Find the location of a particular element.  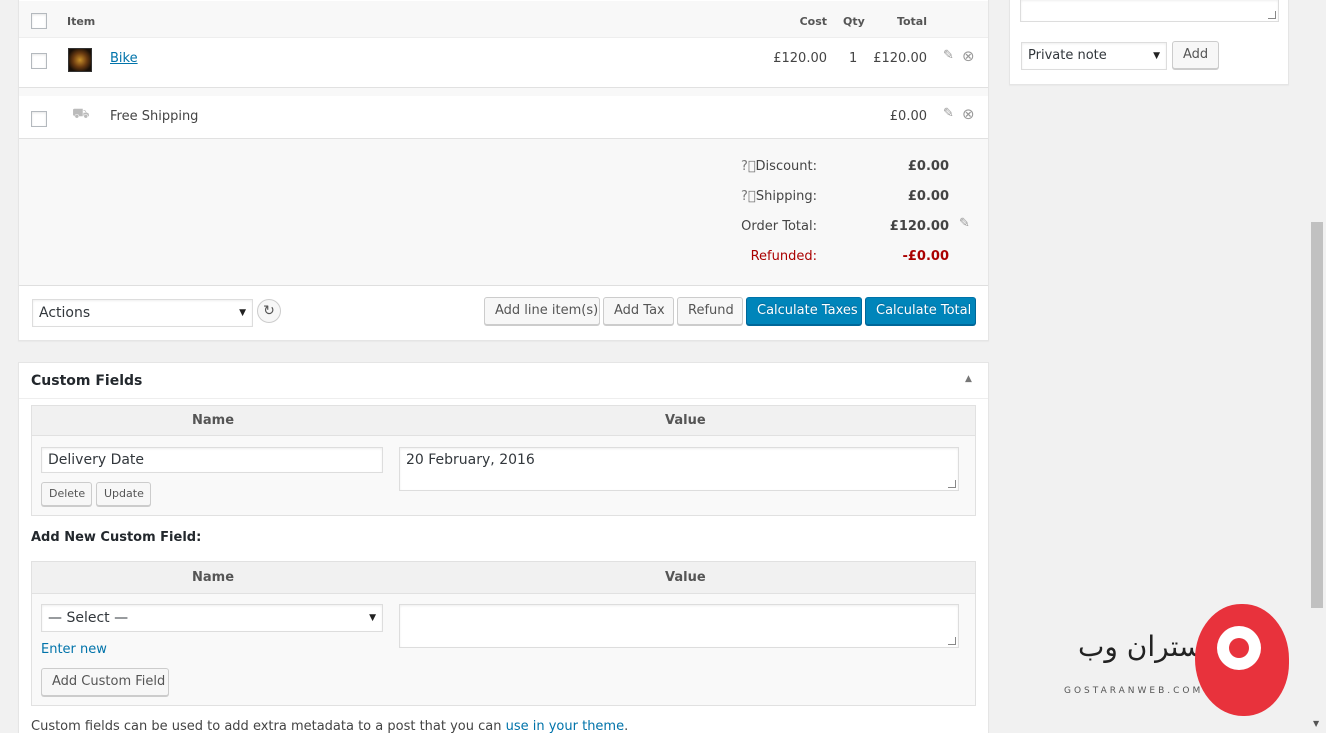

enter-new-link: Enter new is located at coordinates (74, 649).